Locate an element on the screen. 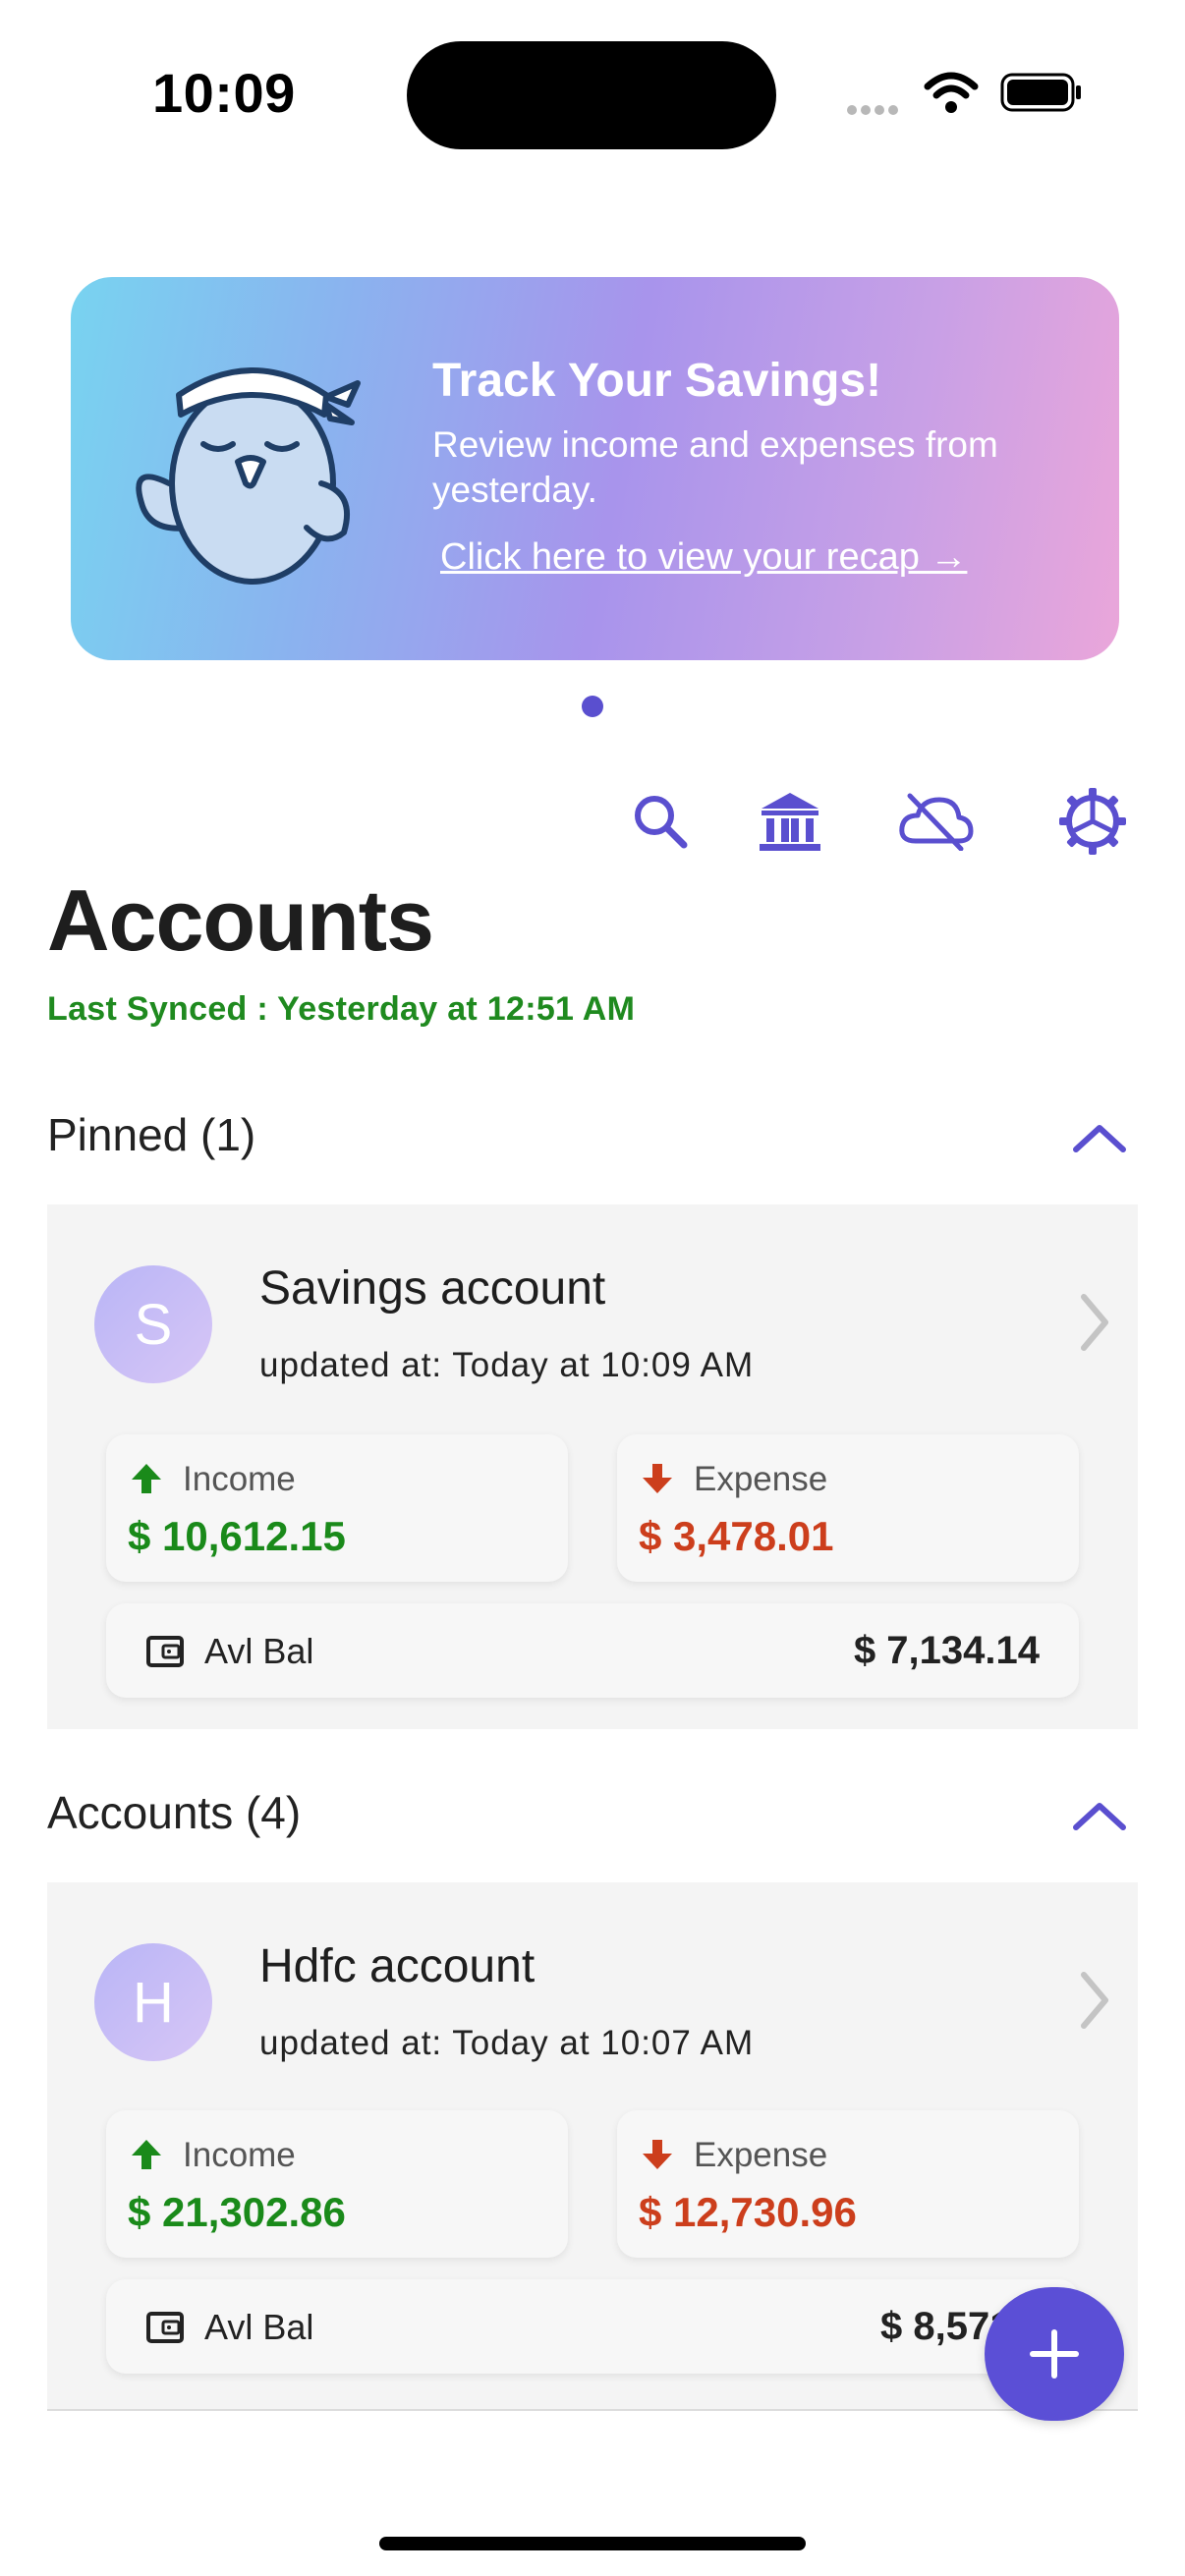 This screenshot has width=1185, height=2576. account-updated-at: updated at: Today at 10:09 AM is located at coordinates (507, 1365).